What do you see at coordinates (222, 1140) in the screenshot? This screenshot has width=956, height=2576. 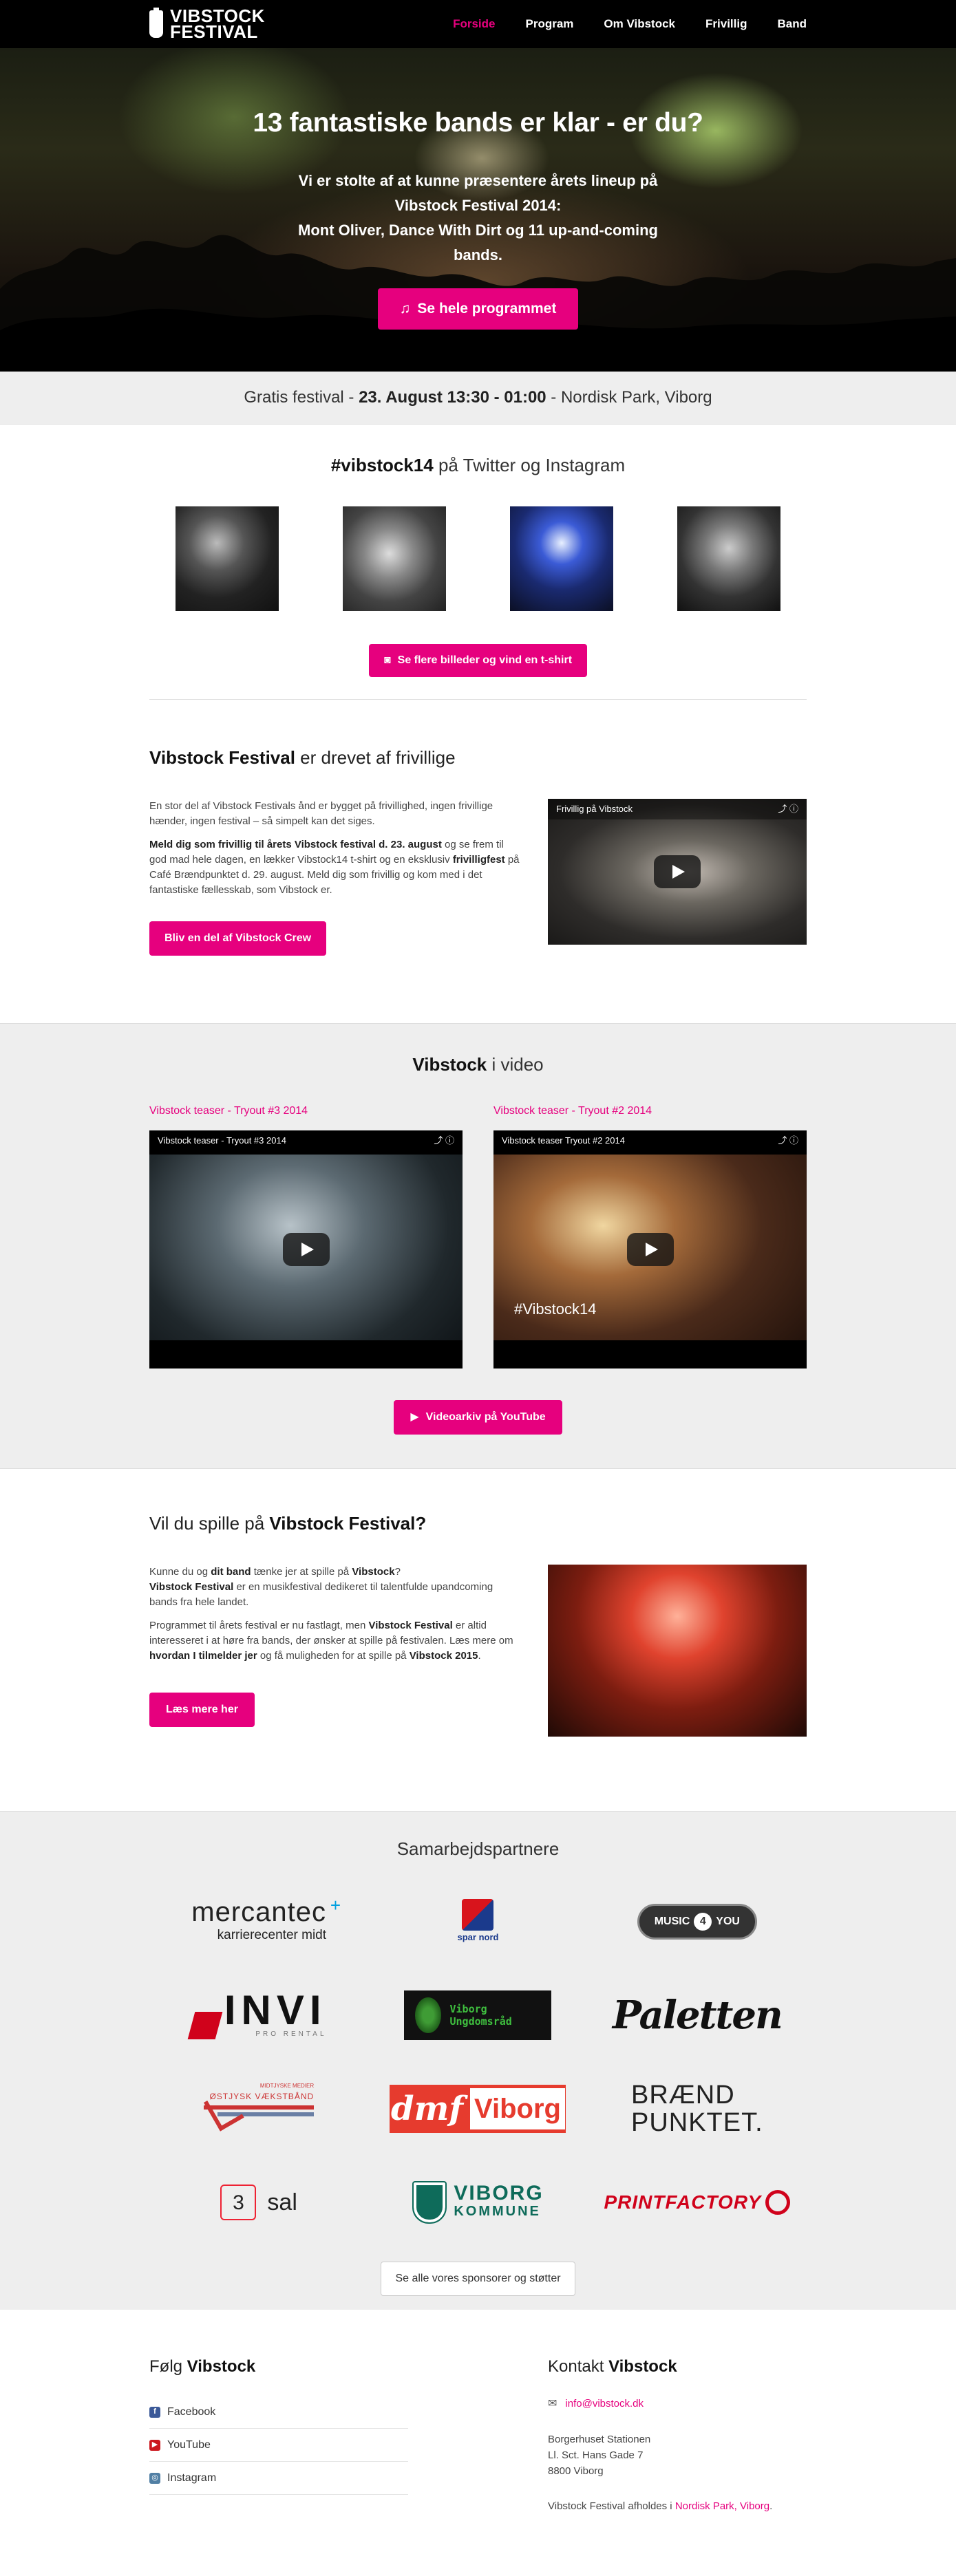 I see `video-title: Vibstock teaser - Tryout #3 2014` at bounding box center [222, 1140].